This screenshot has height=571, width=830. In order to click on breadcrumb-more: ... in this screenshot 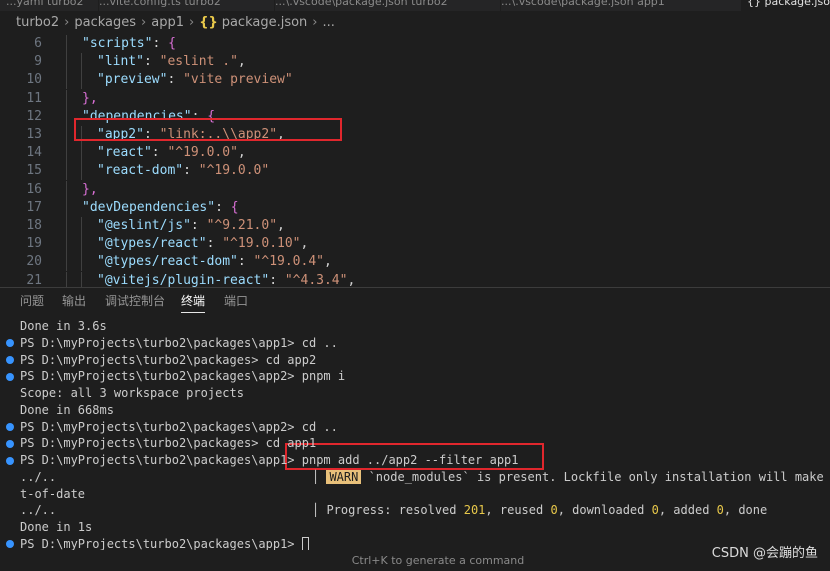, I will do `click(329, 22)`.